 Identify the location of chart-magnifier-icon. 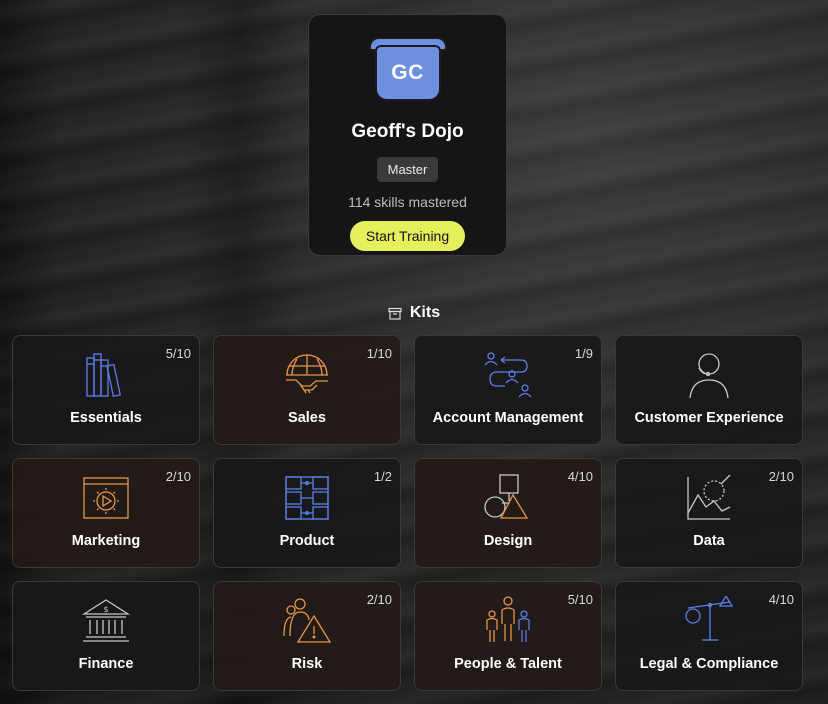
(709, 497).